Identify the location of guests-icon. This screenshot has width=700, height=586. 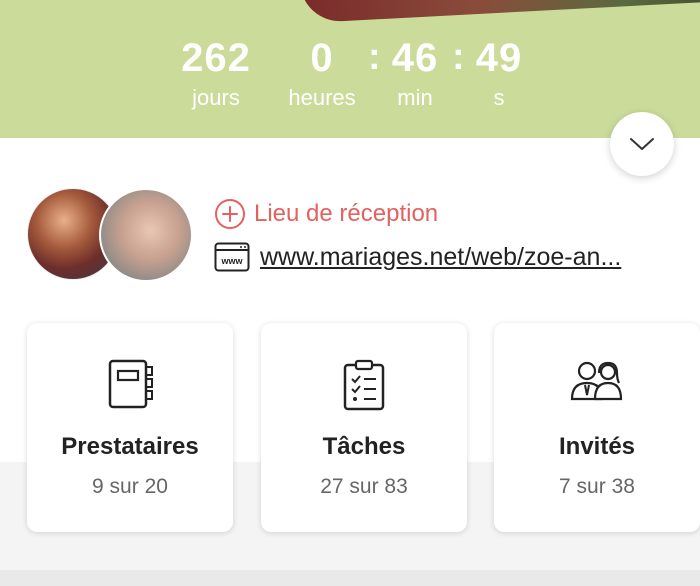
(596, 381).